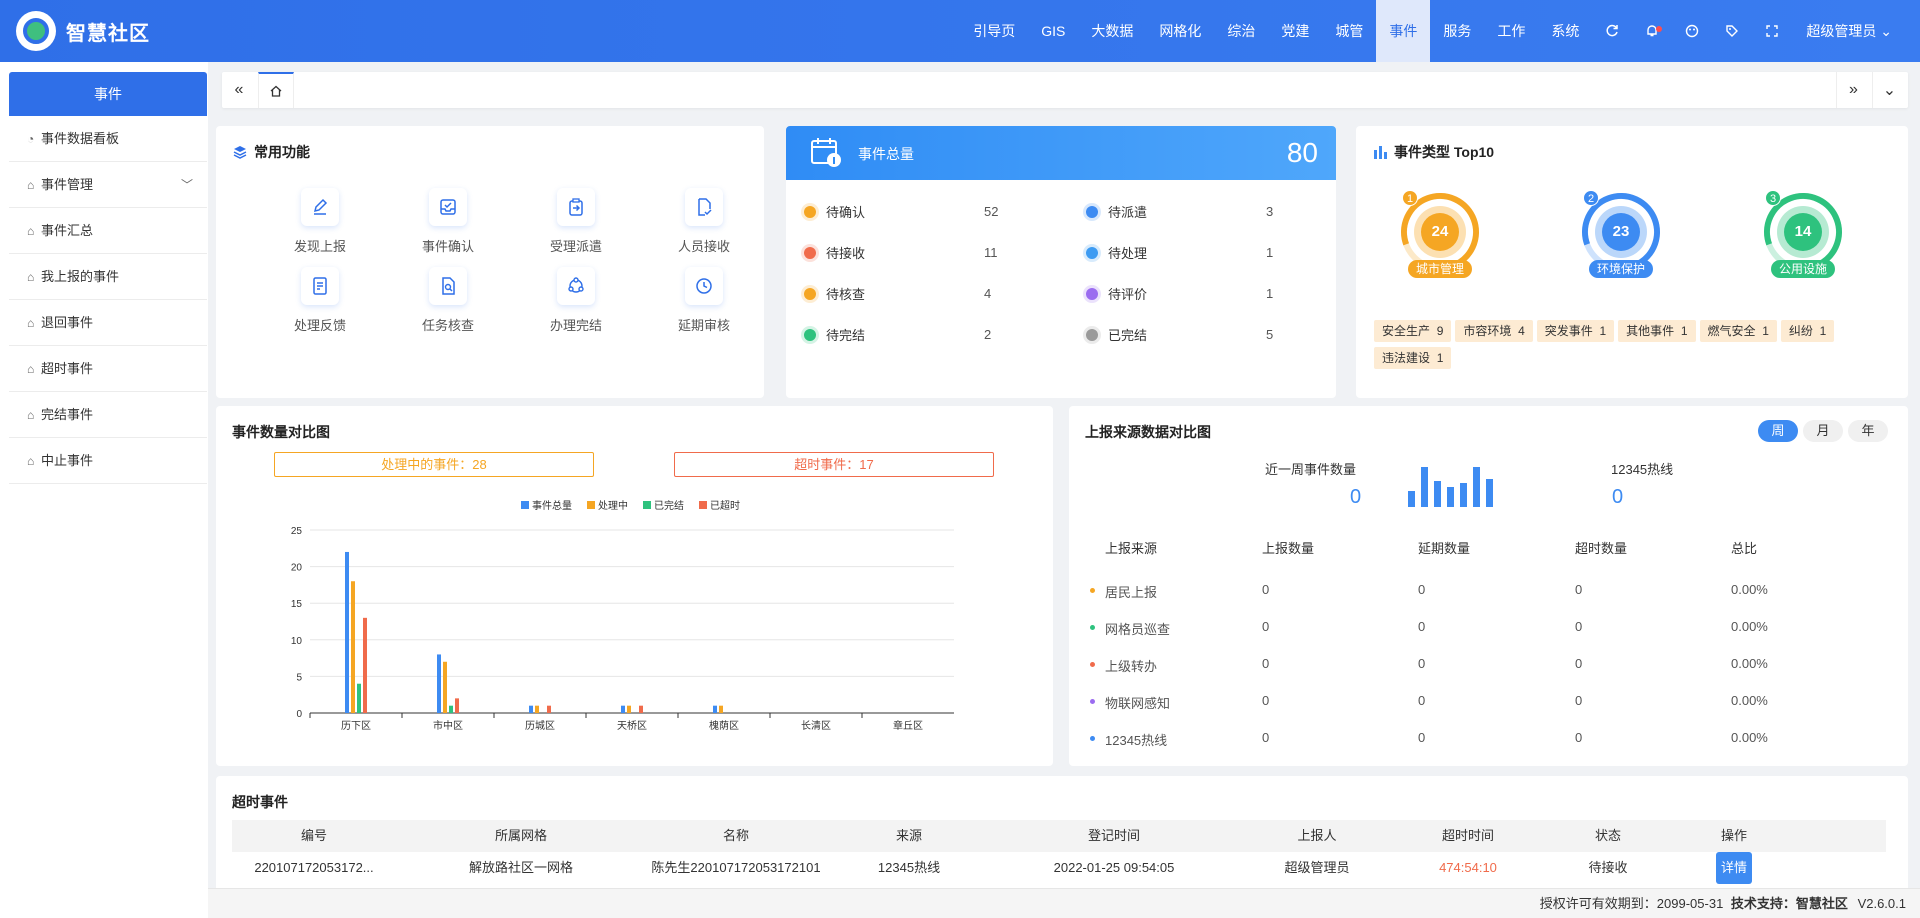 This screenshot has width=1920, height=918. Describe the element at coordinates (1853, 90) in the screenshot. I see `scroll-right-icon: »` at that location.